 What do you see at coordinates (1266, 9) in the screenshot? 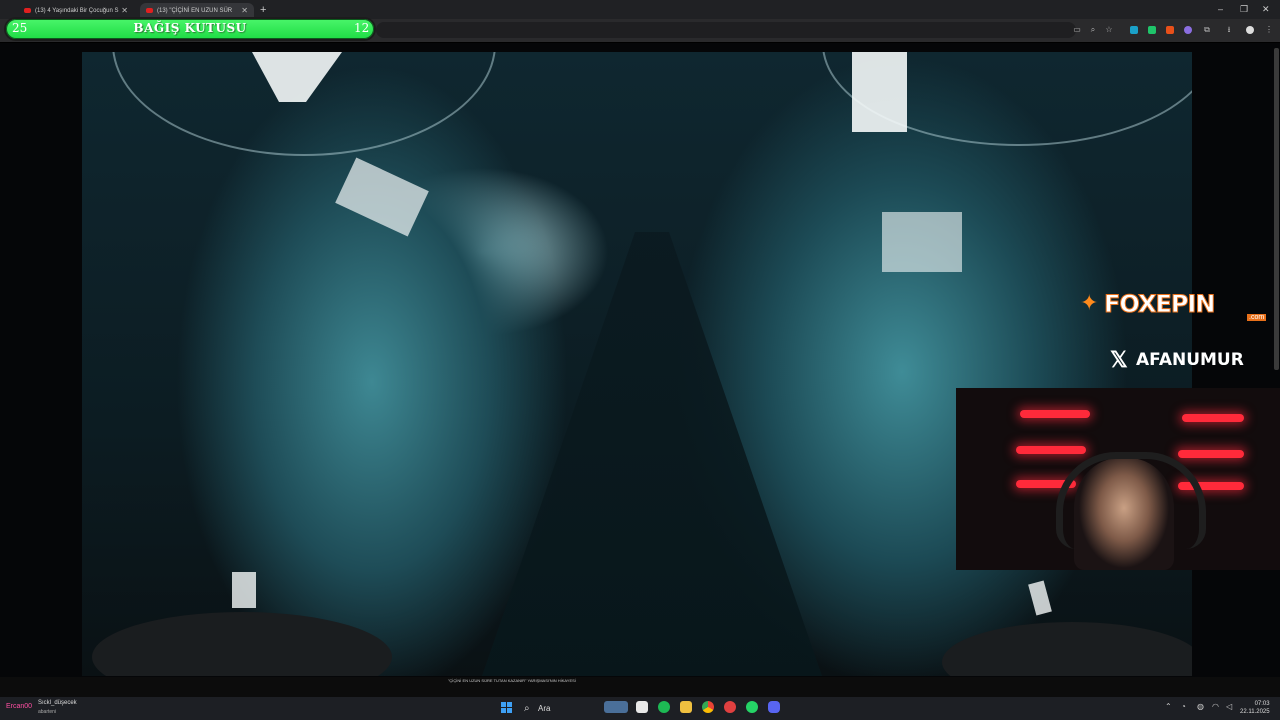
I see `close-window-button: ✕` at bounding box center [1266, 9].